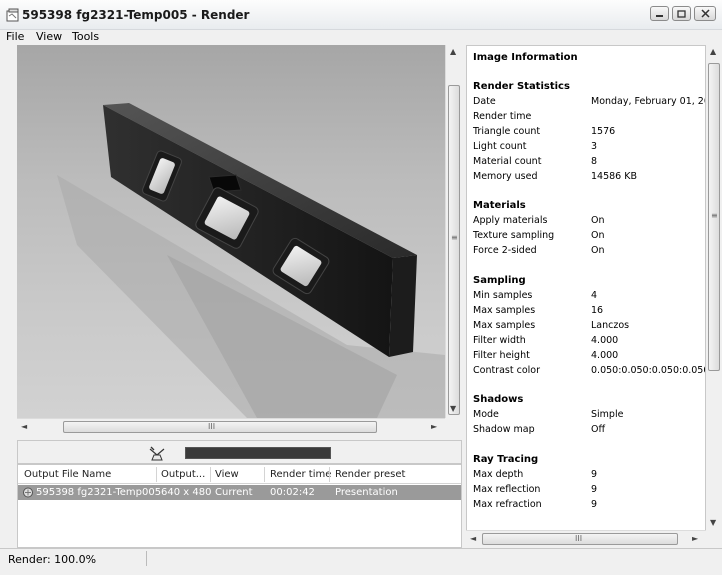  What do you see at coordinates (607, 414) in the screenshot?
I see `info-value: Simple` at bounding box center [607, 414].